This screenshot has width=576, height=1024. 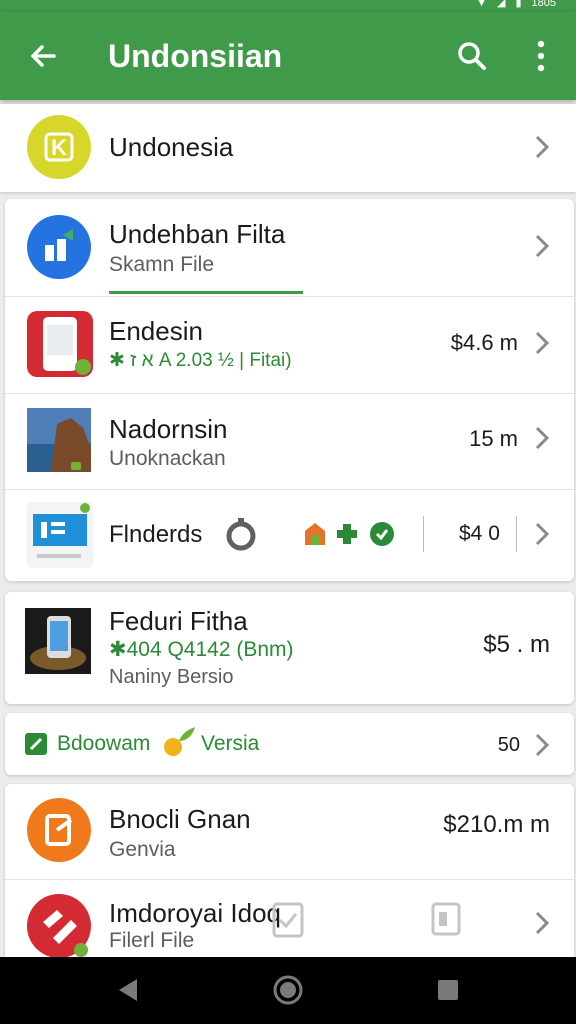 I want to click on list-item-nadornsin: Nadornsin Unoknackan 15 m, so click(x=289, y=441).